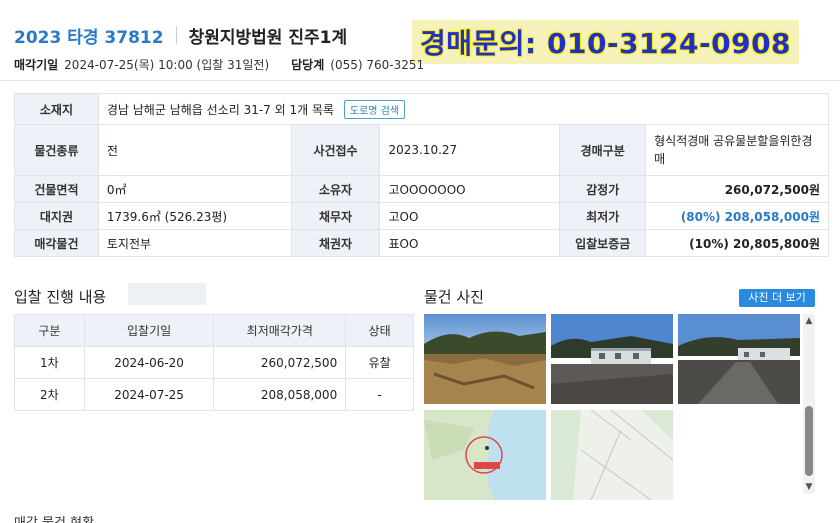 Image resolution: width=840 pixels, height=523 pixels. What do you see at coordinates (194, 150) in the screenshot?
I see `type-value: 전` at bounding box center [194, 150].